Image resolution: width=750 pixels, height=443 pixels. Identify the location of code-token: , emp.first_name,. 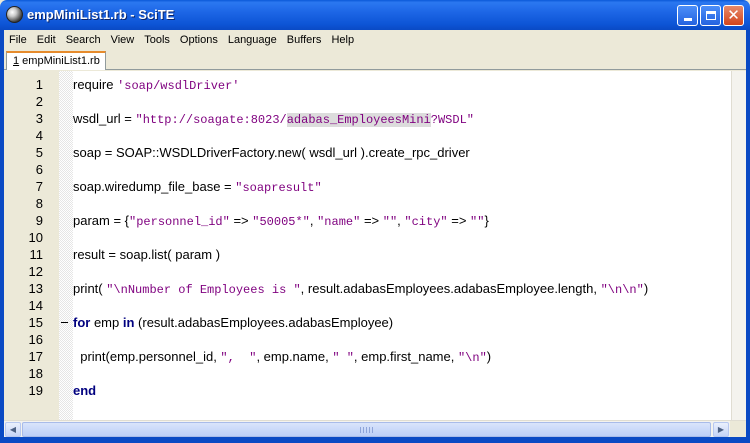
(405, 356).